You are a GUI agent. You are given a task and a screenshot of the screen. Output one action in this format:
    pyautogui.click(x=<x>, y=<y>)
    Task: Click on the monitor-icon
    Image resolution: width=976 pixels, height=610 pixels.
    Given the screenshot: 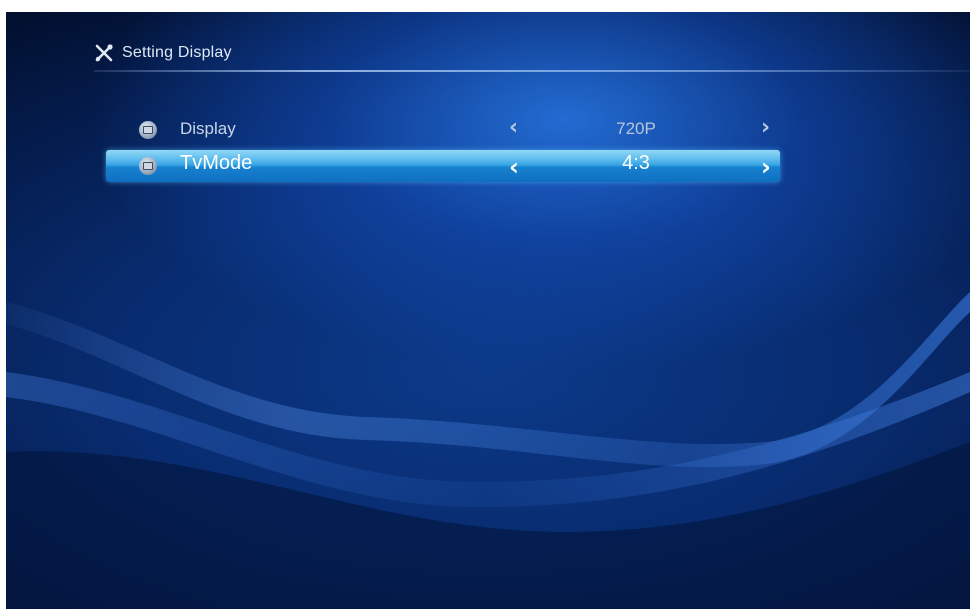 What is the action you would take?
    pyautogui.click(x=148, y=130)
    